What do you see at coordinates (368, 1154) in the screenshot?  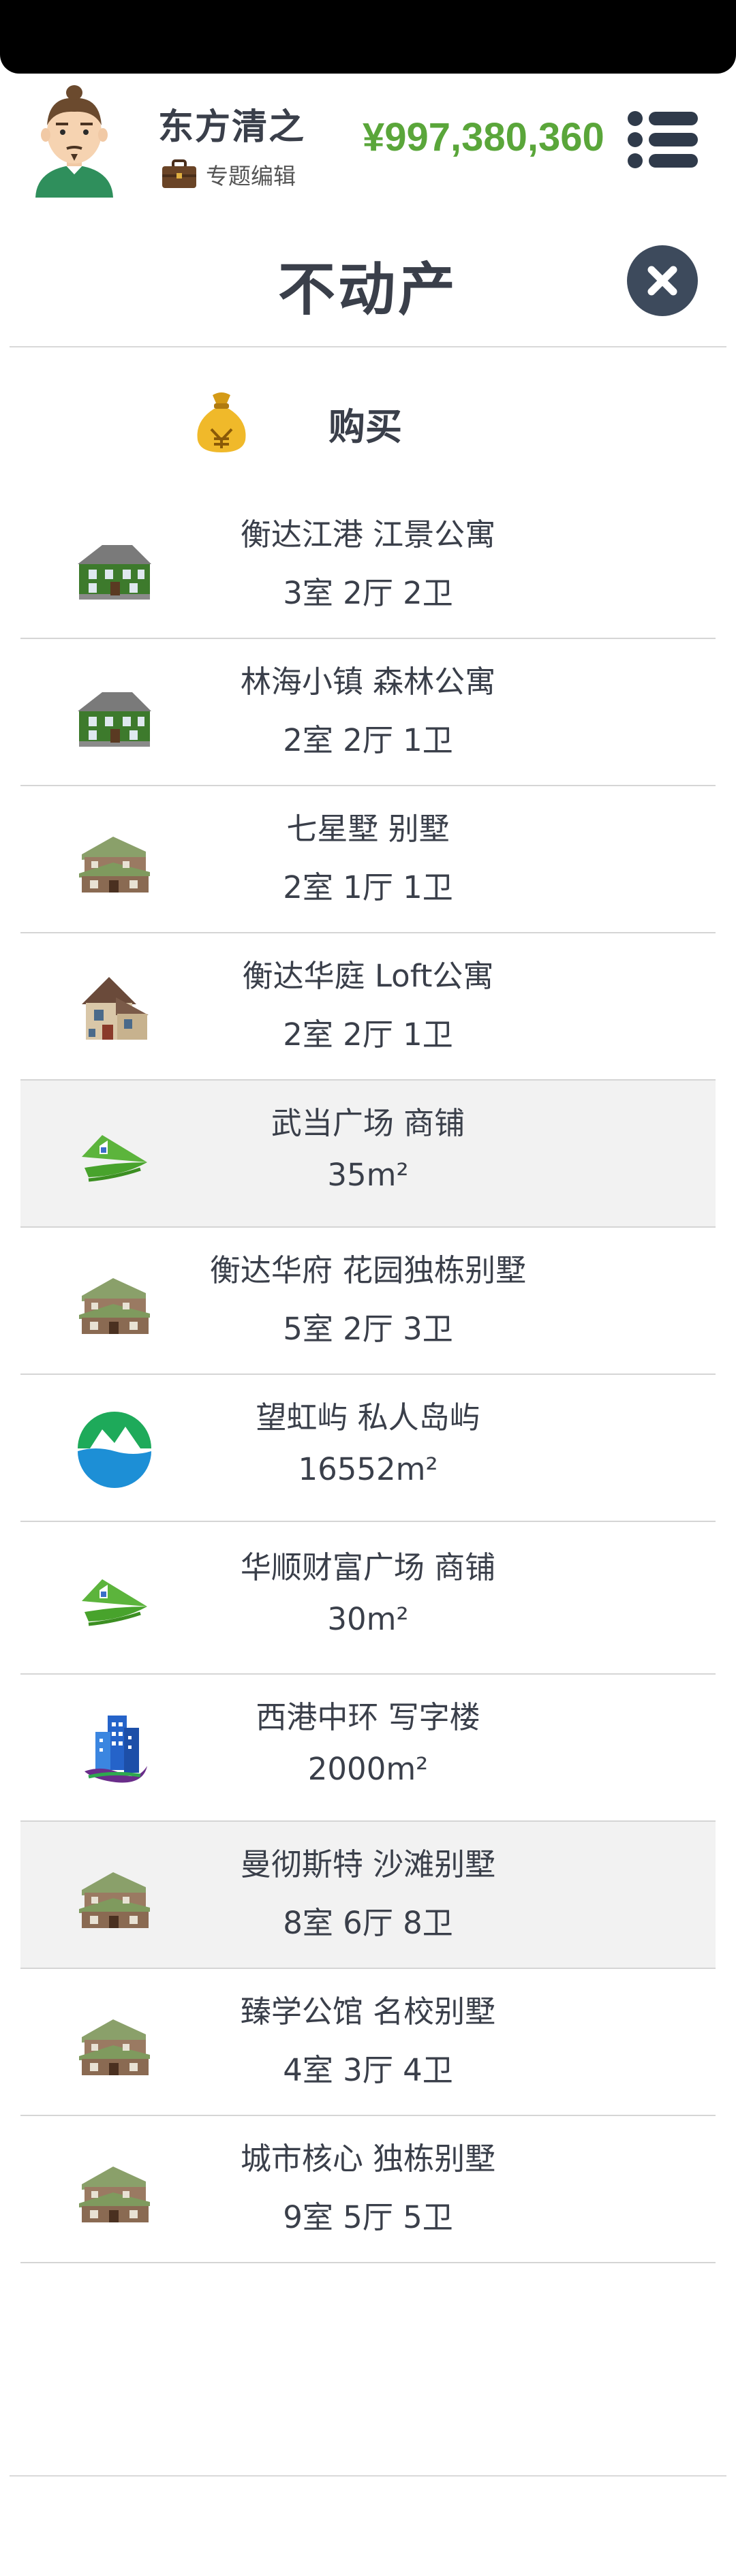 I see `property-row: 武当广场 商铺 35m²` at bounding box center [368, 1154].